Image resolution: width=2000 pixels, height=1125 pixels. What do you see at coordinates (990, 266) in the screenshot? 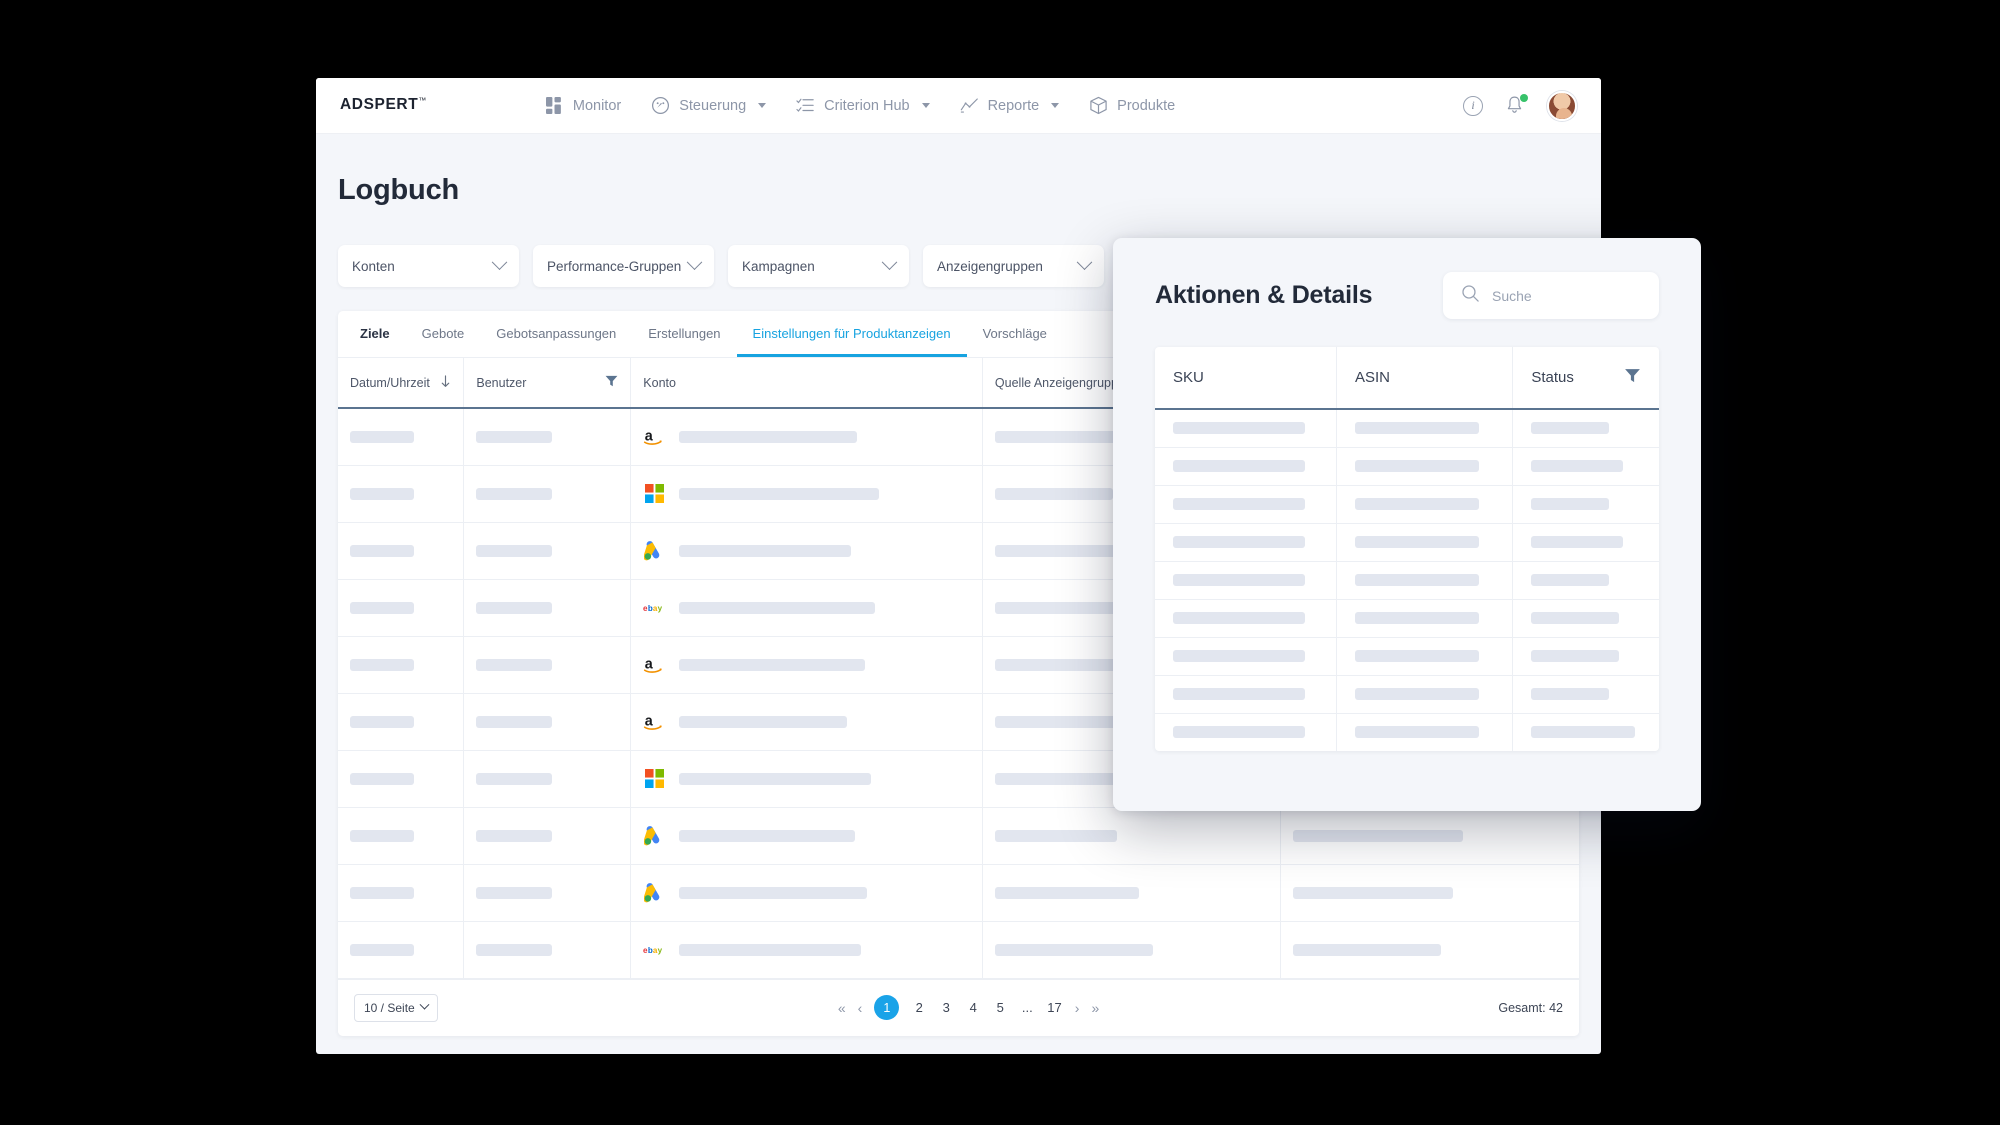
I see `filter-label-anzeigengruppen: Anzeigengruppen` at bounding box center [990, 266].